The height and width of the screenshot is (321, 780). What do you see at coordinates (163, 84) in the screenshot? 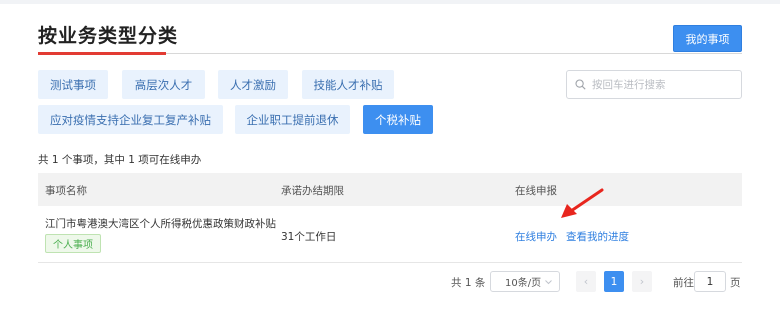
I see `category-tag-high-talent: 高层次人才` at bounding box center [163, 84].